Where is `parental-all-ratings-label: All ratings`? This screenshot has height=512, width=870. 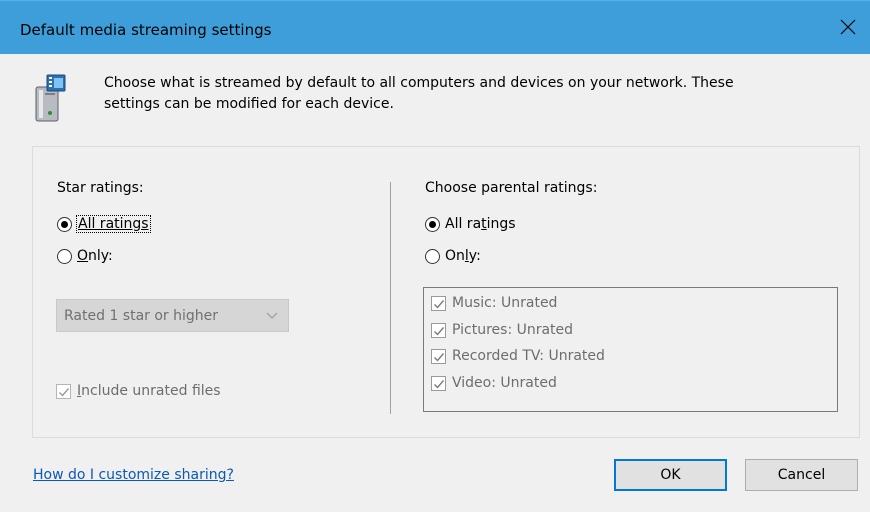 parental-all-ratings-label: All ratings is located at coordinates (480, 224).